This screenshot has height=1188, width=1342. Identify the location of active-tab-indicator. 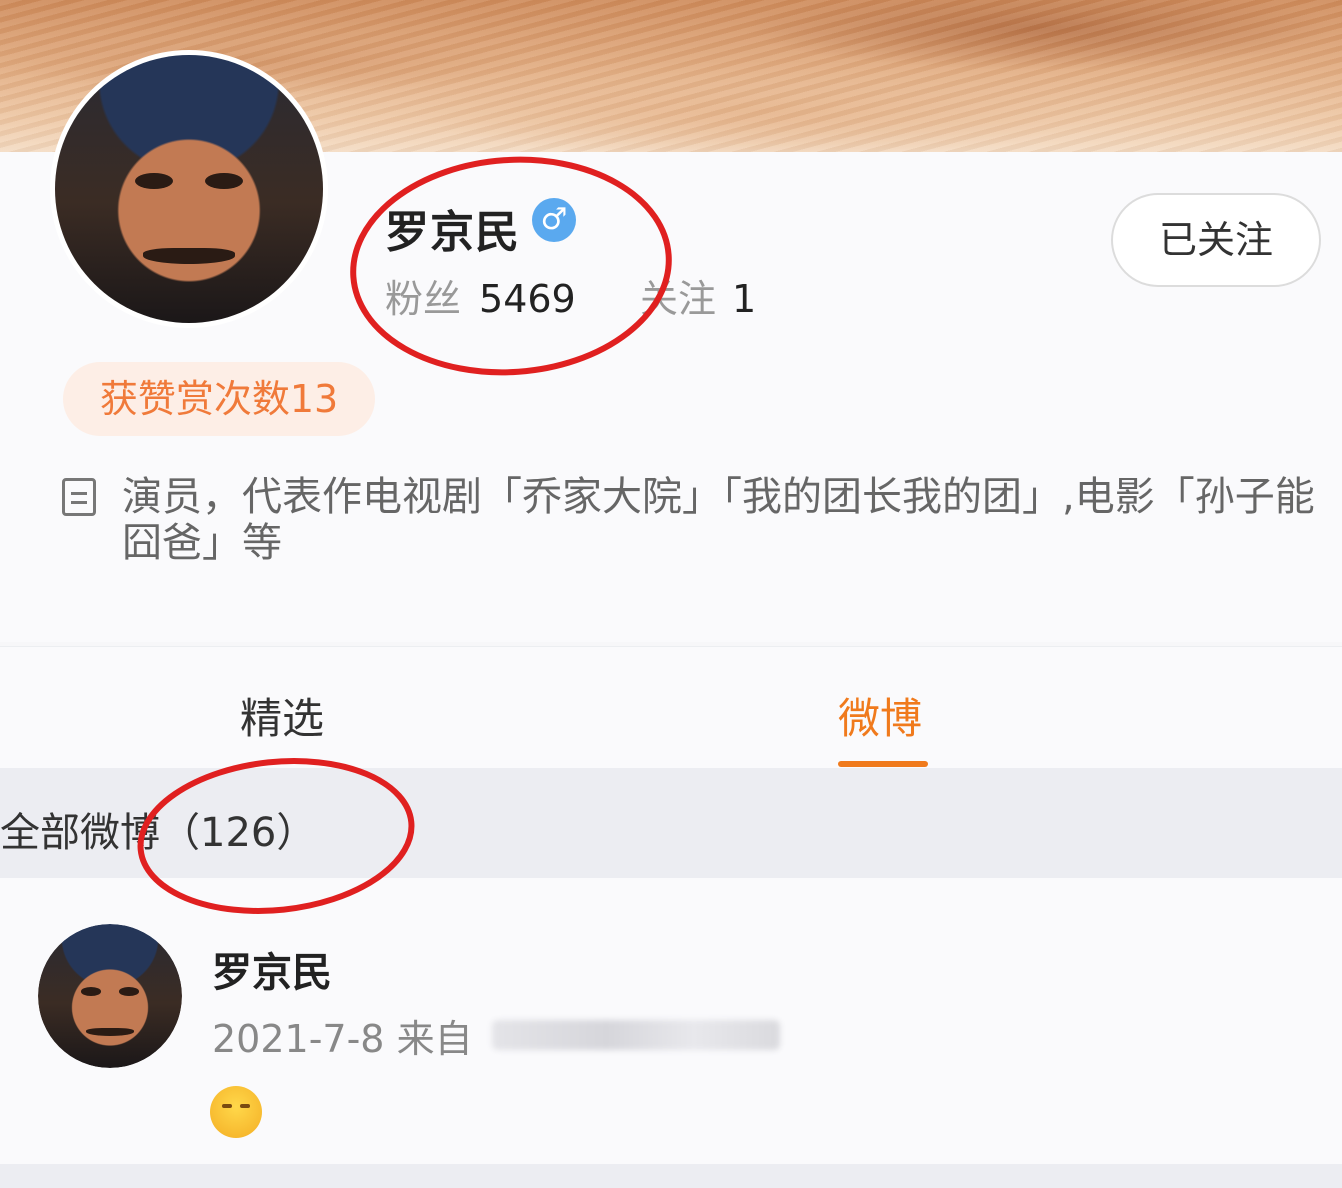
(883, 764).